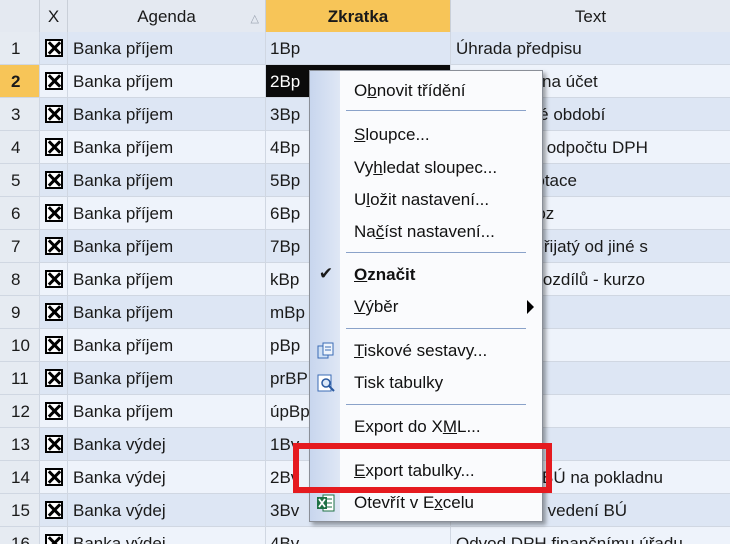  Describe the element at coordinates (376, 306) in the screenshot. I see `menu-item-label: Výběr` at that location.